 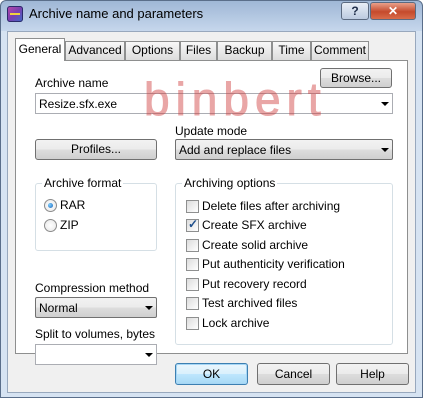 I want to click on window-title: Archive name and parameters, so click(x=116, y=13).